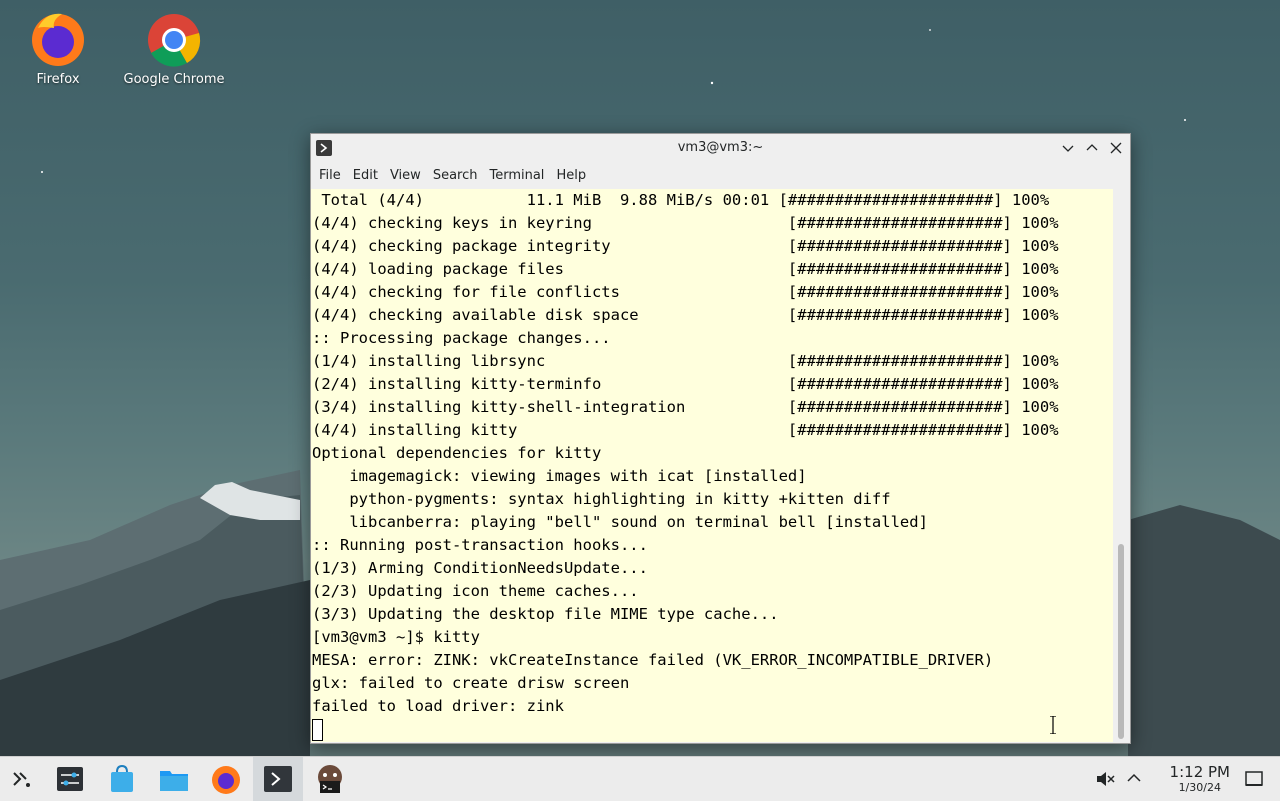 The image size is (1280, 801). Describe the element at coordinates (1254, 779) in the screenshot. I see `show-desktop-icon` at that location.